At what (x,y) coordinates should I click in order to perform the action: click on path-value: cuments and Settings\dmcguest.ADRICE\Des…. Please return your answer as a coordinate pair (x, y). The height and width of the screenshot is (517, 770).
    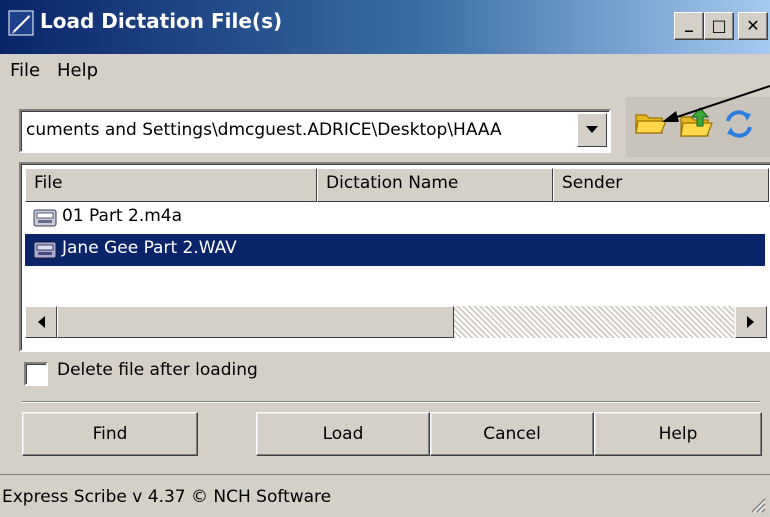
    Looking at the image, I should click on (264, 130).